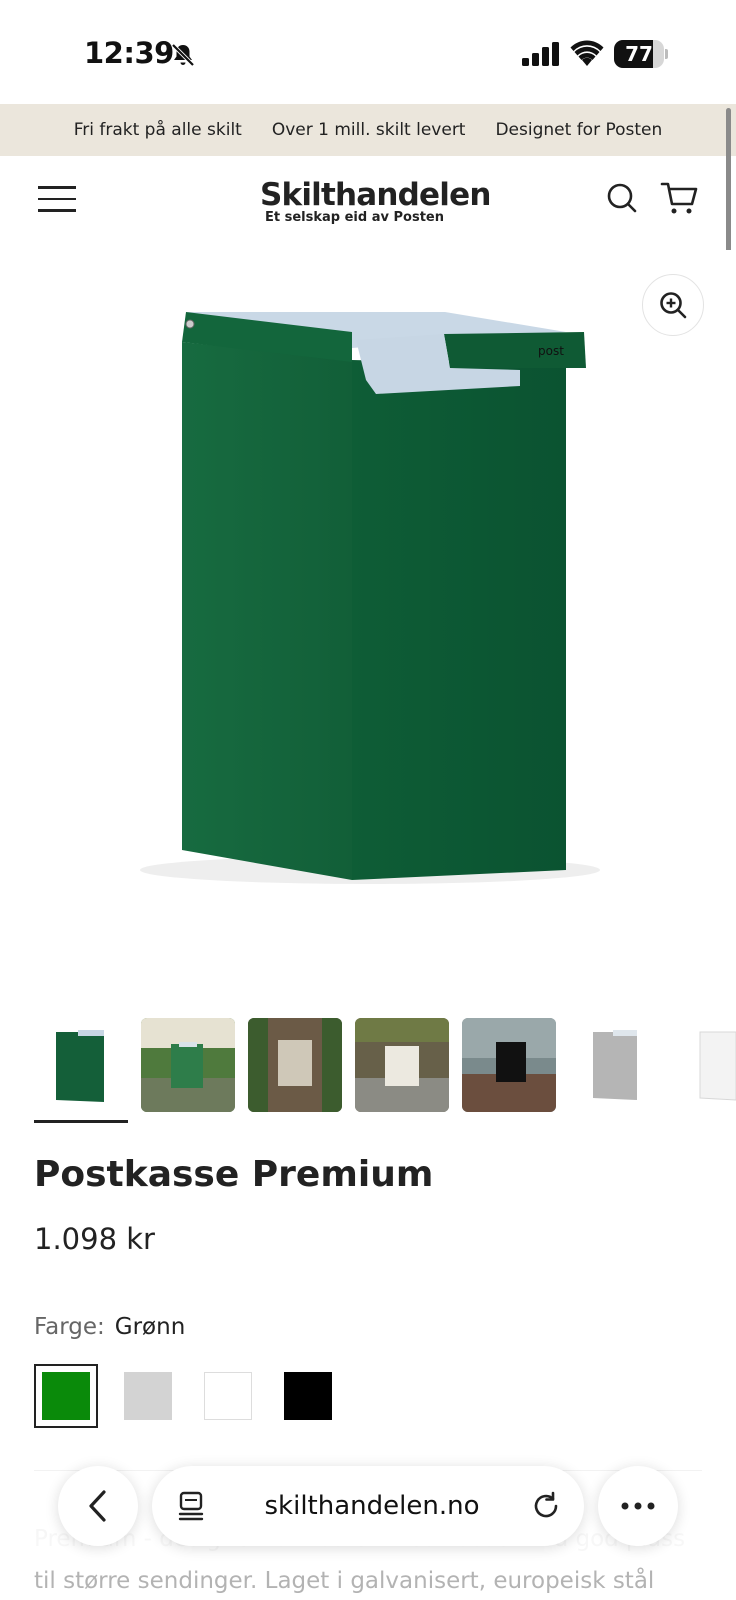  I want to click on status-bar: 12:39 77, so click(368, 52).